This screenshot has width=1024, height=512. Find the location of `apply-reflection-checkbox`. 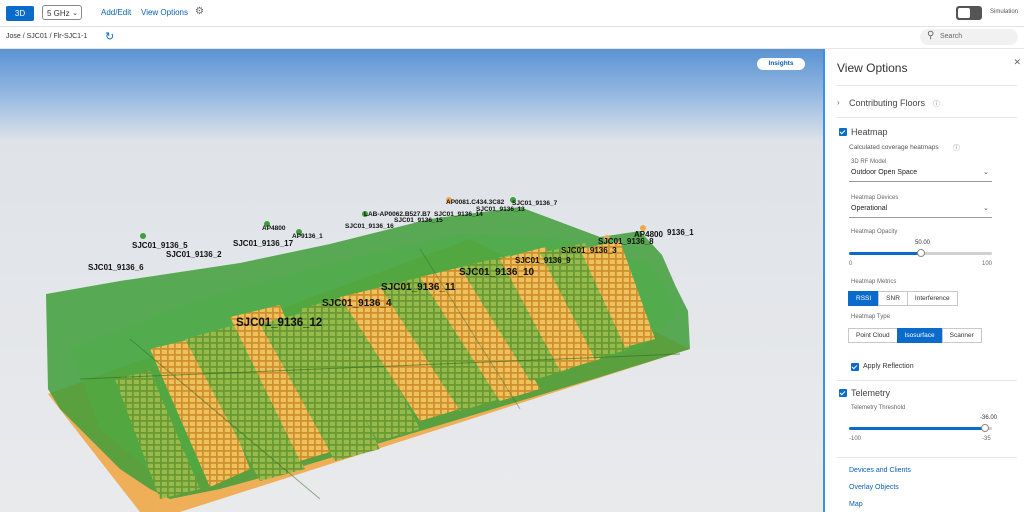

apply-reflection-checkbox is located at coordinates (855, 367).